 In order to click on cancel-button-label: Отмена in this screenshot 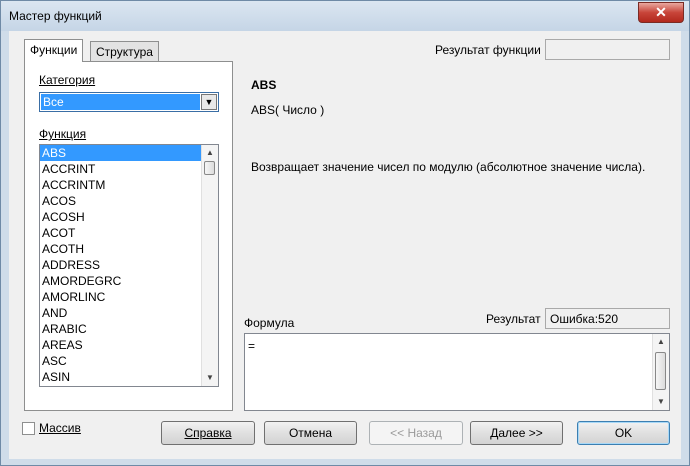, I will do `click(310, 433)`.